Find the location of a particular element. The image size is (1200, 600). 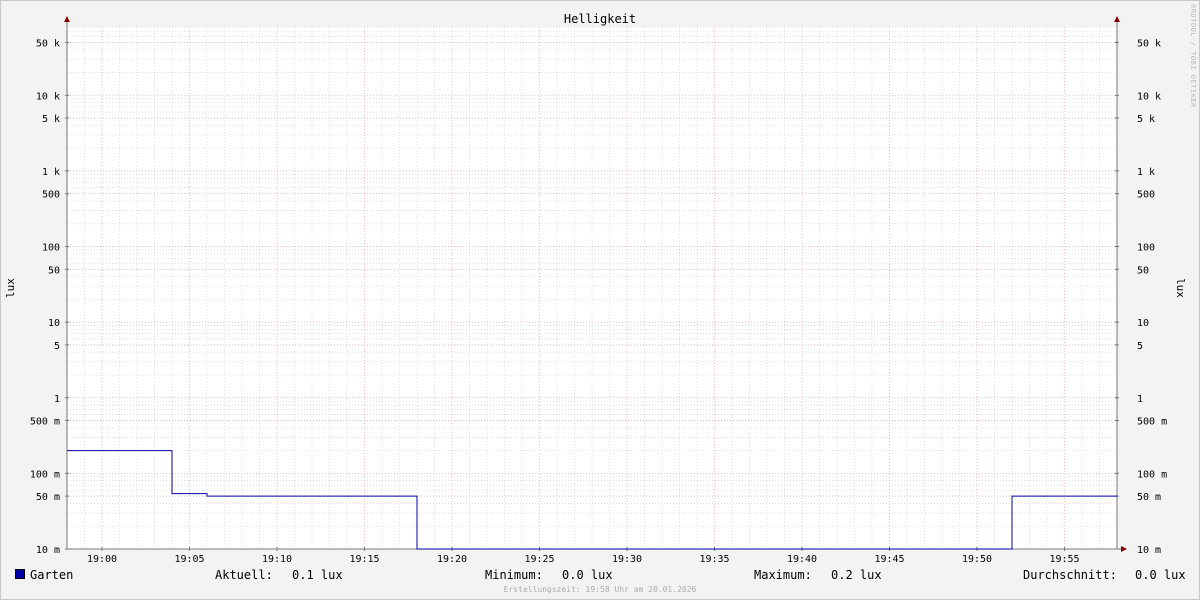

x-tick-label: 19:20 is located at coordinates (452, 559).